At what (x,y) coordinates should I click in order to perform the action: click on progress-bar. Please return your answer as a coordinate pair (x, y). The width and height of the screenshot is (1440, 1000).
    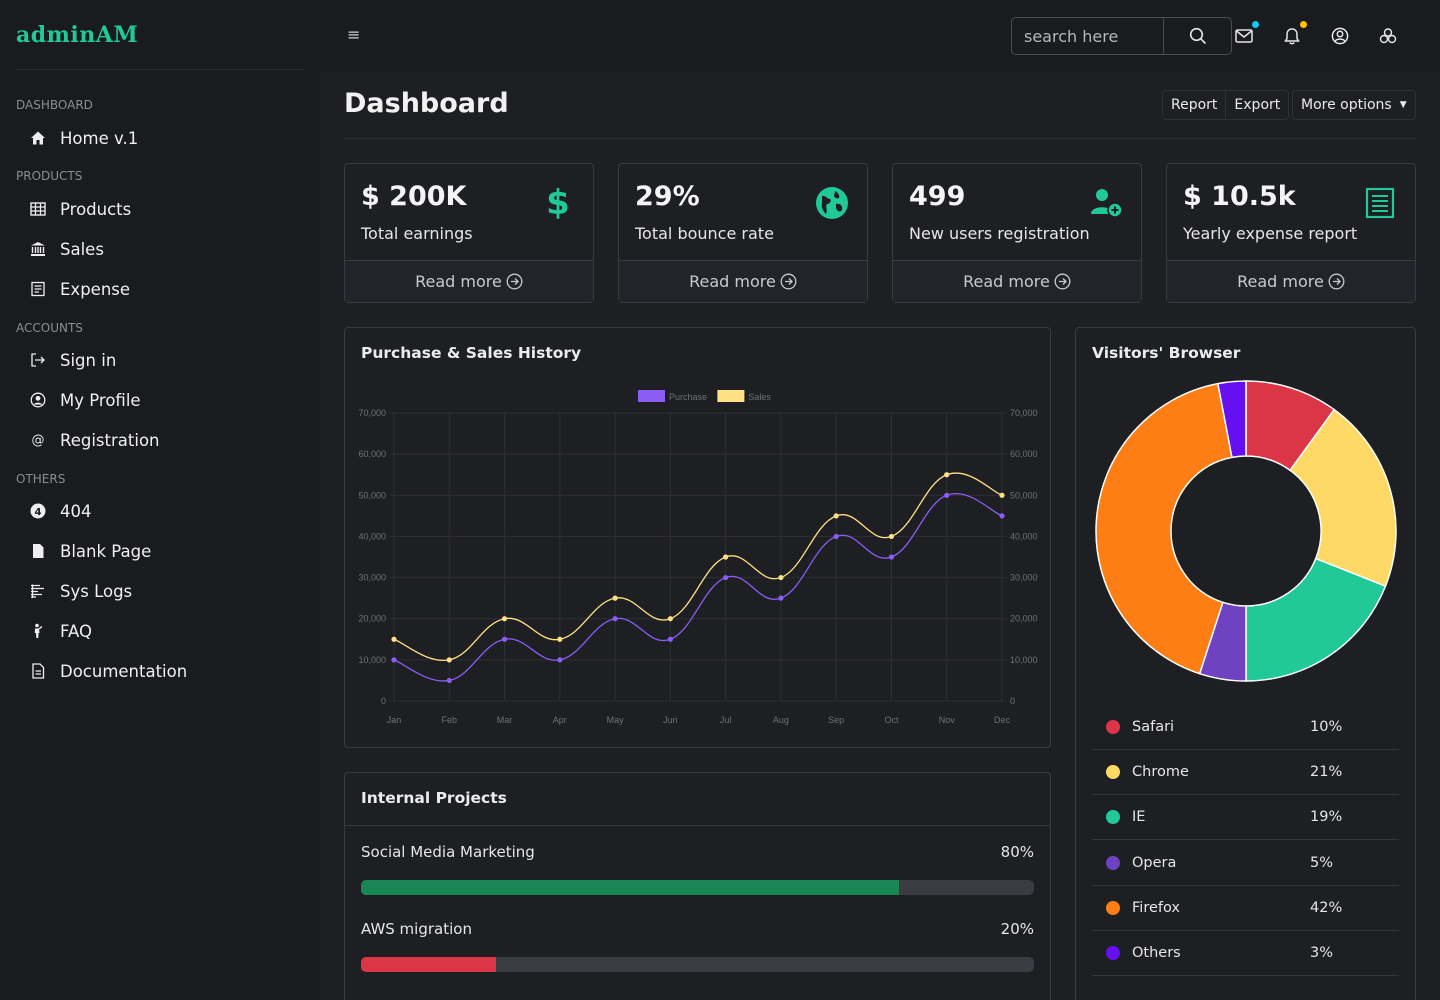
    Looking at the image, I should click on (697, 887).